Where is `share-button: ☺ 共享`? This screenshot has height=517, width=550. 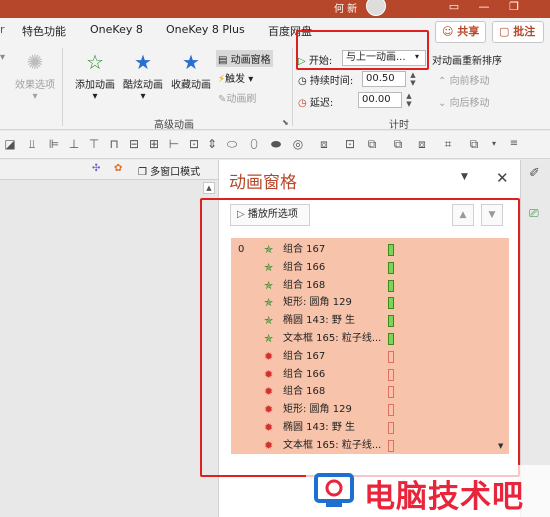
share-button: ☺ 共享 is located at coordinates (461, 32).